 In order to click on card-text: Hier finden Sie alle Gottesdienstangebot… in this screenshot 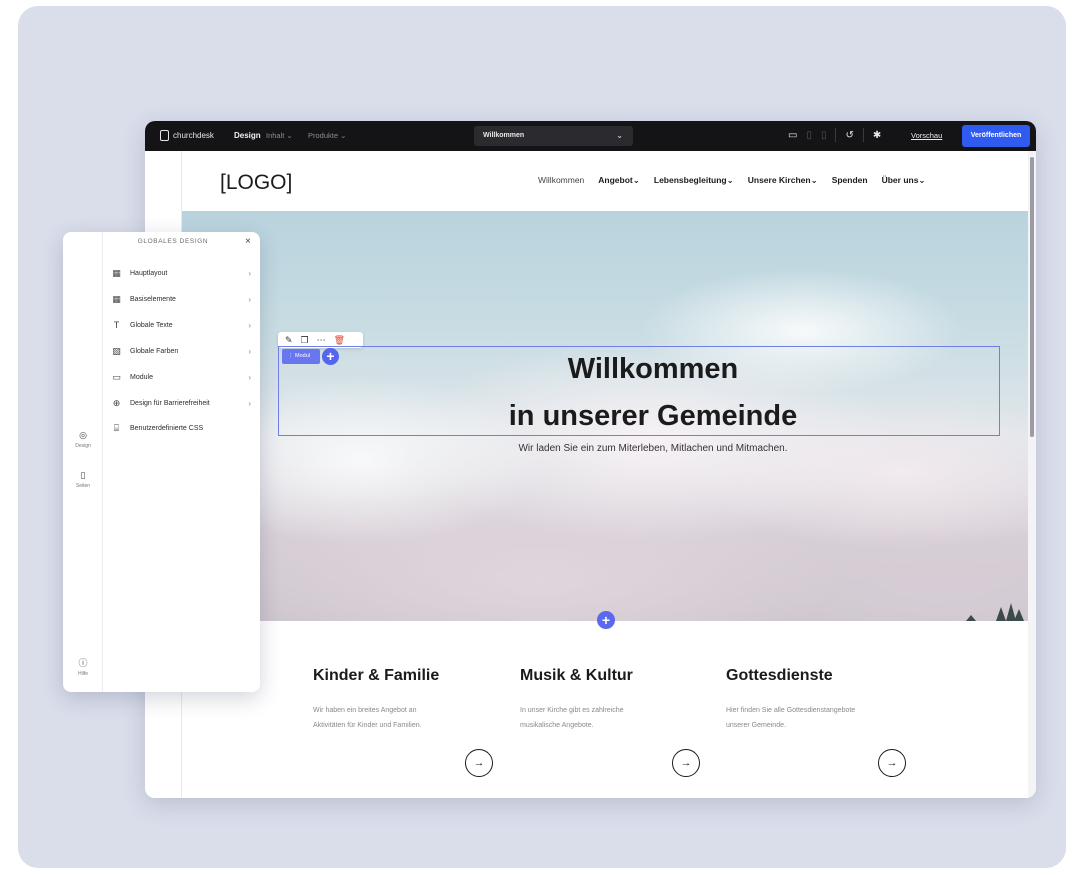, I will do `click(791, 718)`.